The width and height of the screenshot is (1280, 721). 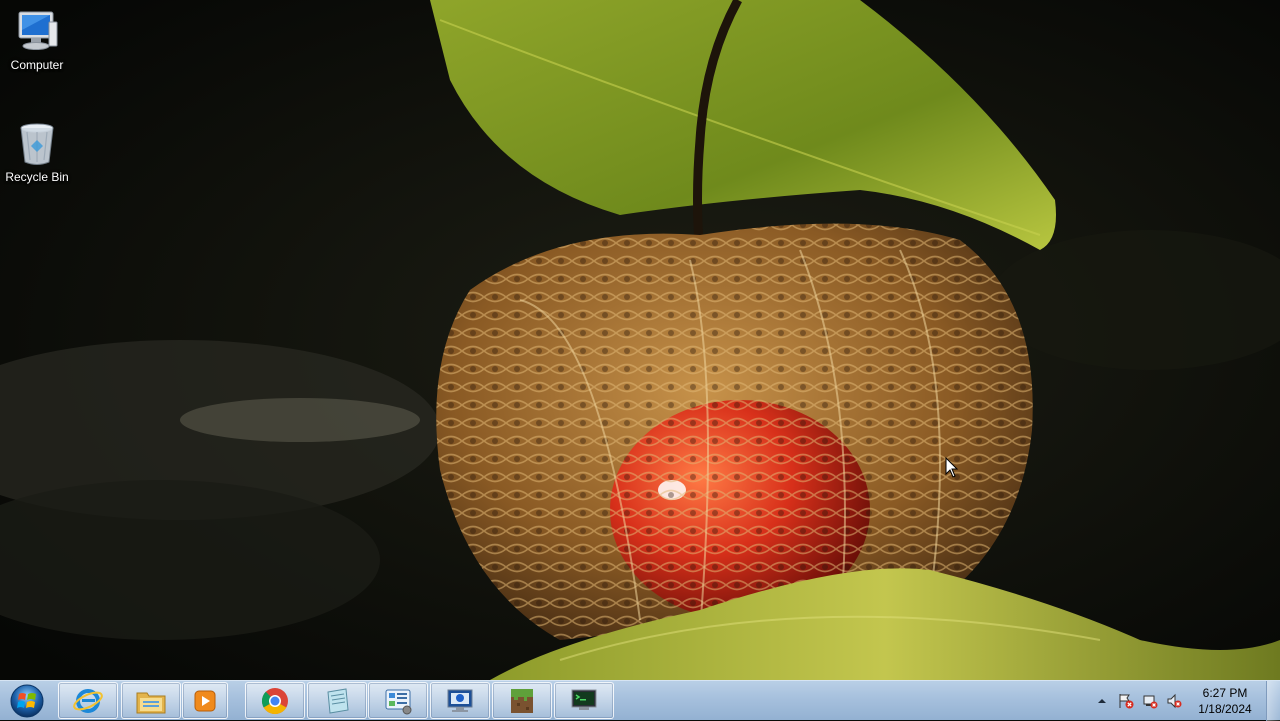 I want to click on taskbar-button-chrome, so click(x=275, y=700).